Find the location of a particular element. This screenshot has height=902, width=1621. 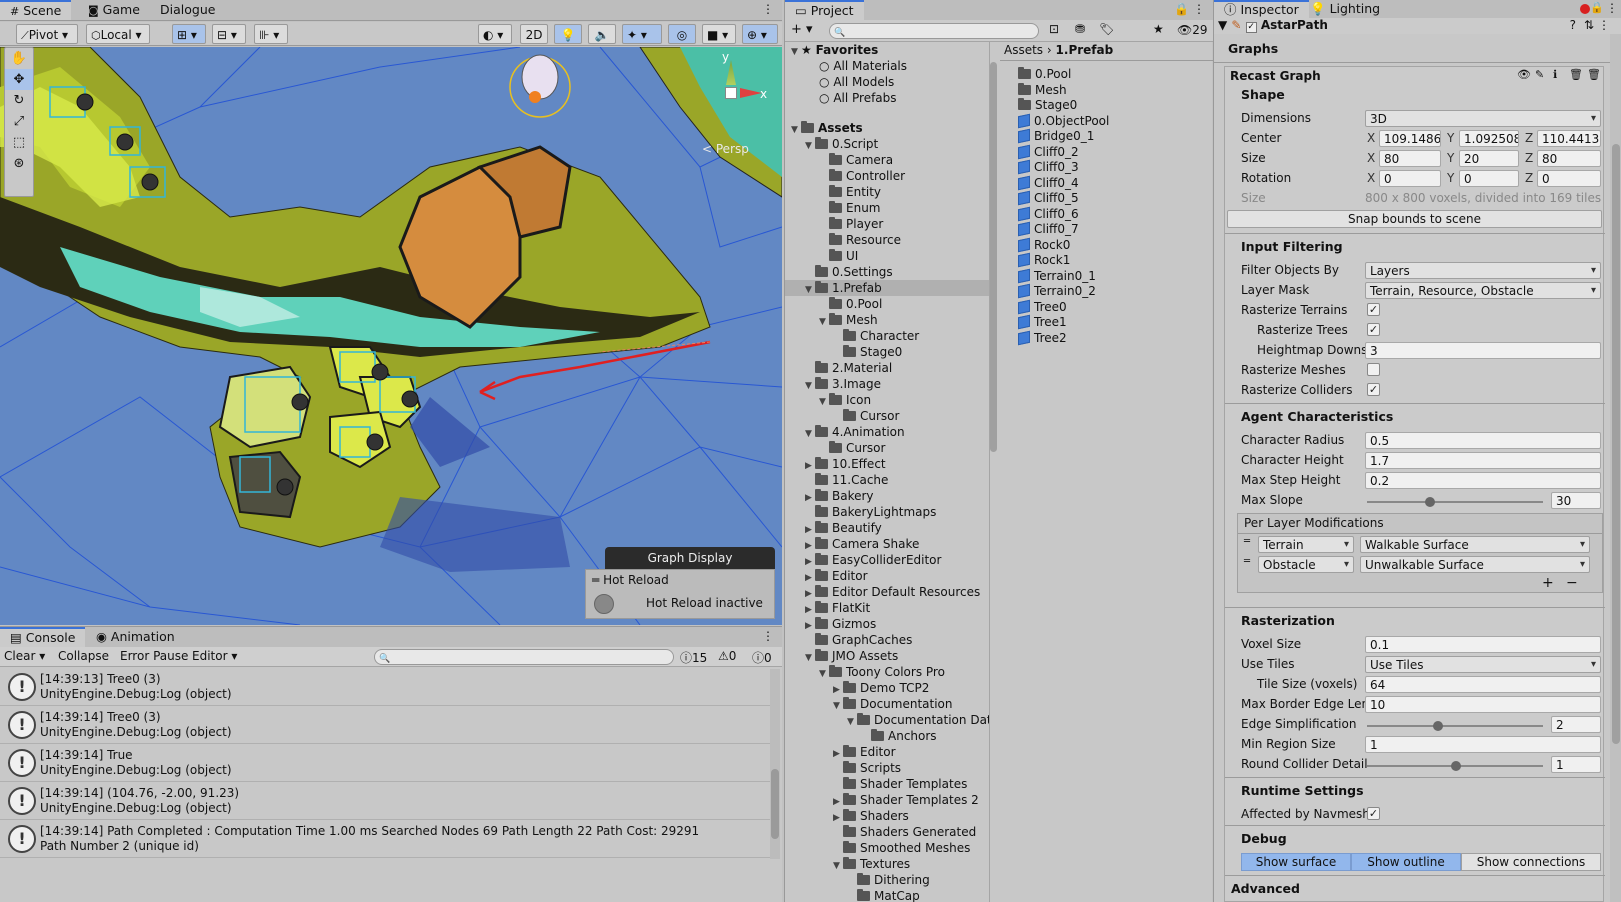

enabled-checkbox: ✓ is located at coordinates (1251, 27).